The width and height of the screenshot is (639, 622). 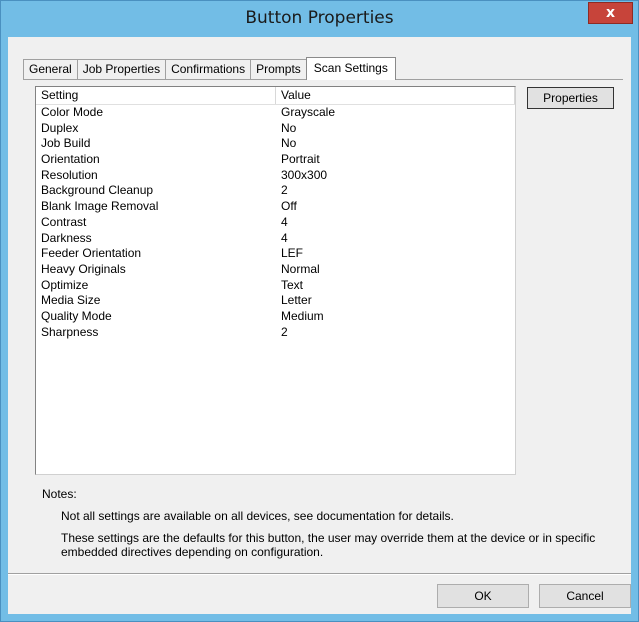 I want to click on setting-name: Sharpness, so click(x=70, y=331).